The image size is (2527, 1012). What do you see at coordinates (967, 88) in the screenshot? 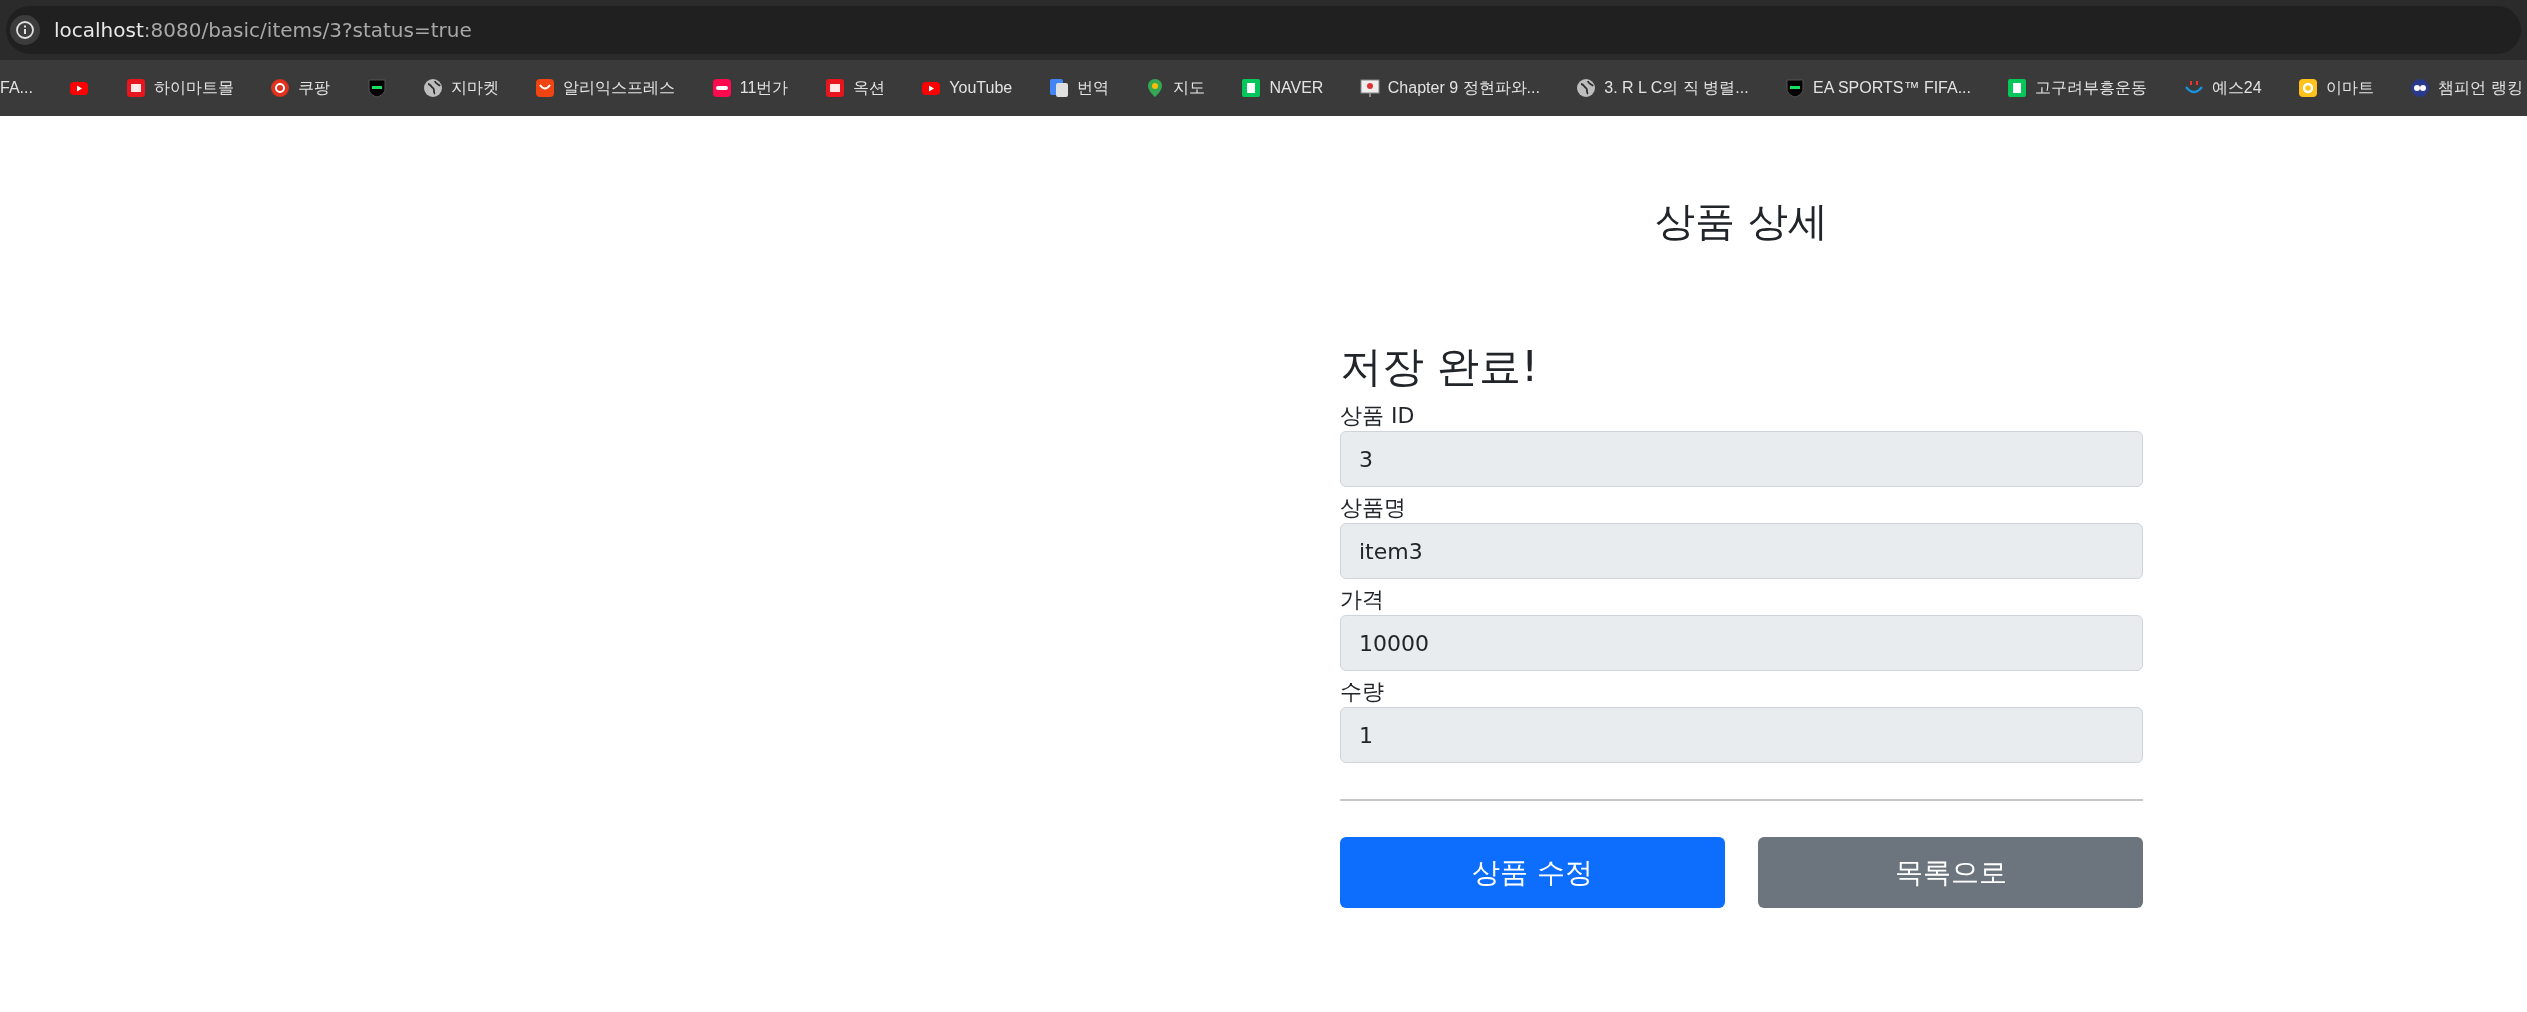
I see `bookmark: YouTube` at bounding box center [967, 88].